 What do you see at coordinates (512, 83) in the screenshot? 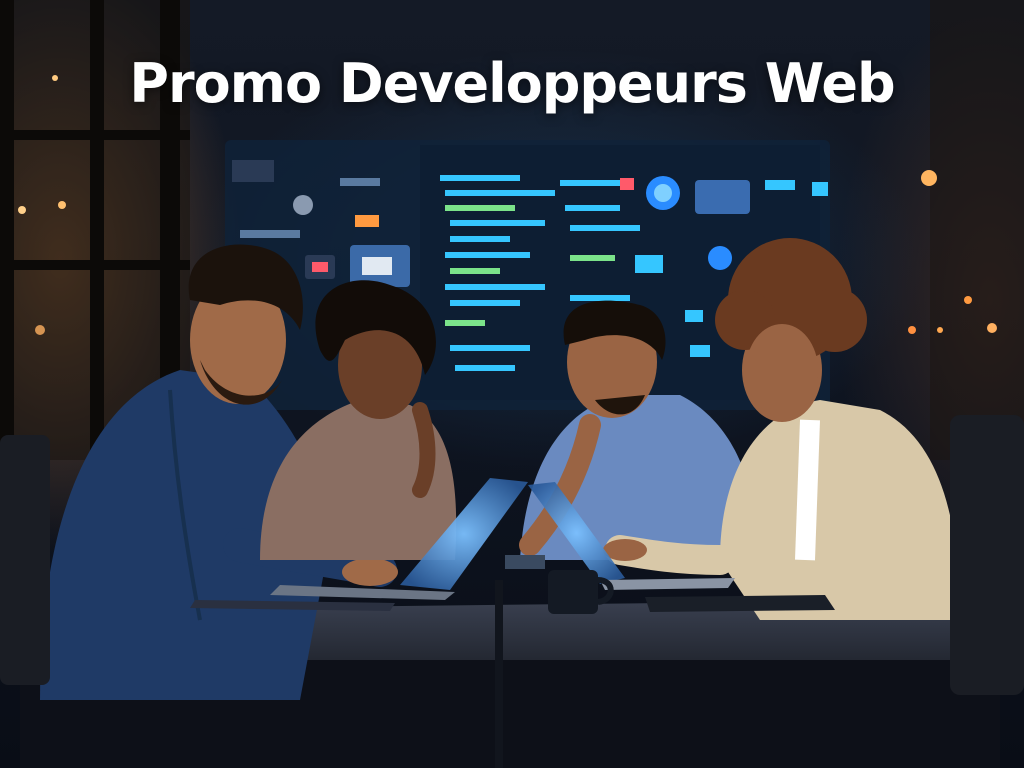
I see `headline-title: Promo Developpeurs Web` at bounding box center [512, 83].